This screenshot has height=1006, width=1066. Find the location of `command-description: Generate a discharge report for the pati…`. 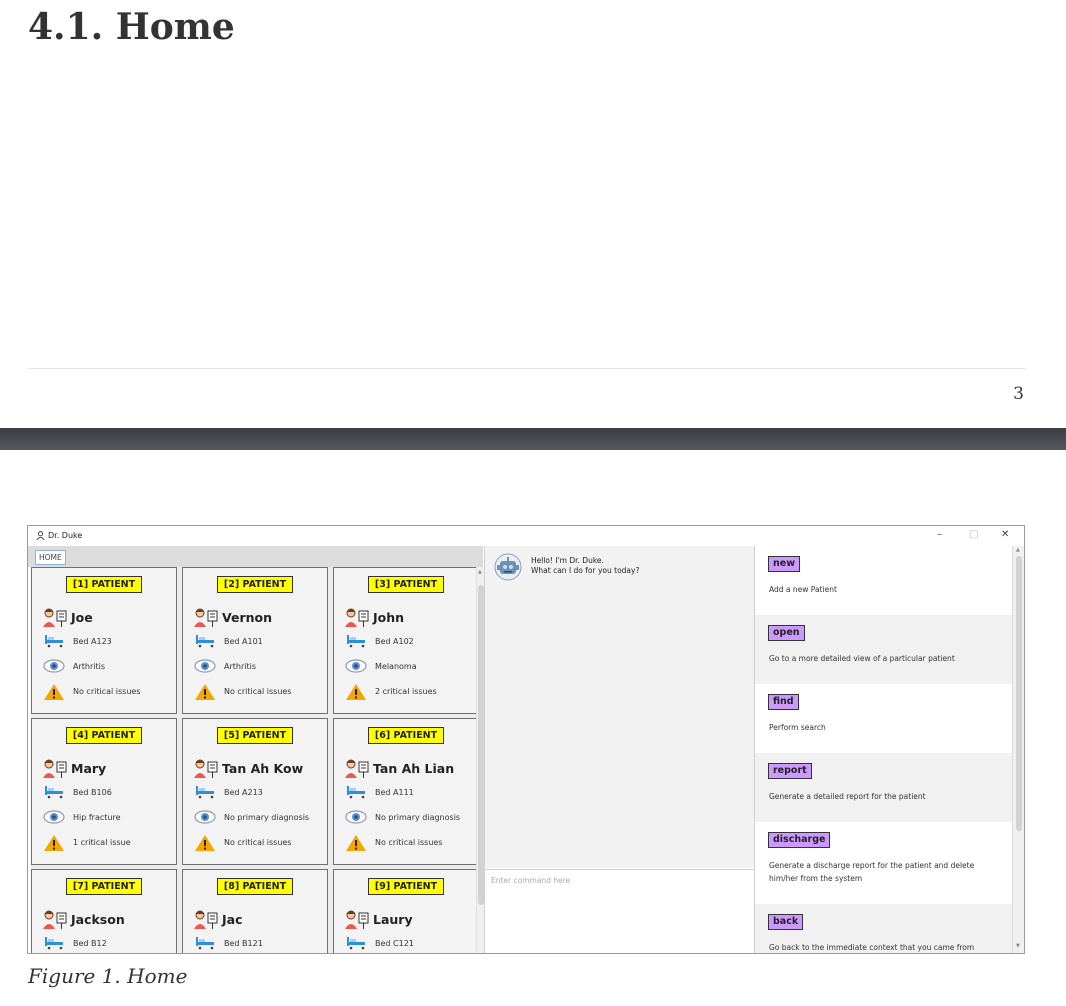

command-description: Generate a discharge report for the pati… is located at coordinates (872, 872).